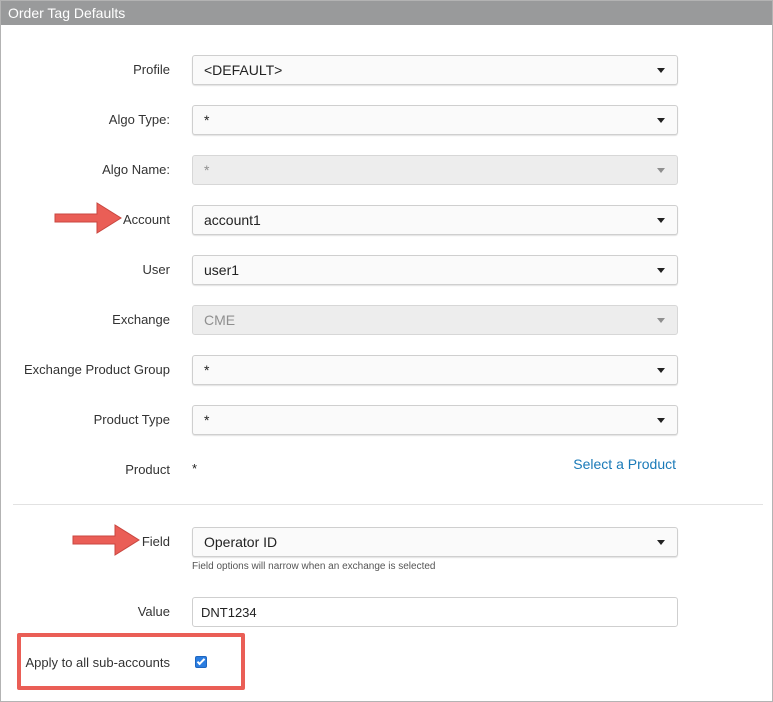  I want to click on field-select: Operator ID, so click(435, 542).